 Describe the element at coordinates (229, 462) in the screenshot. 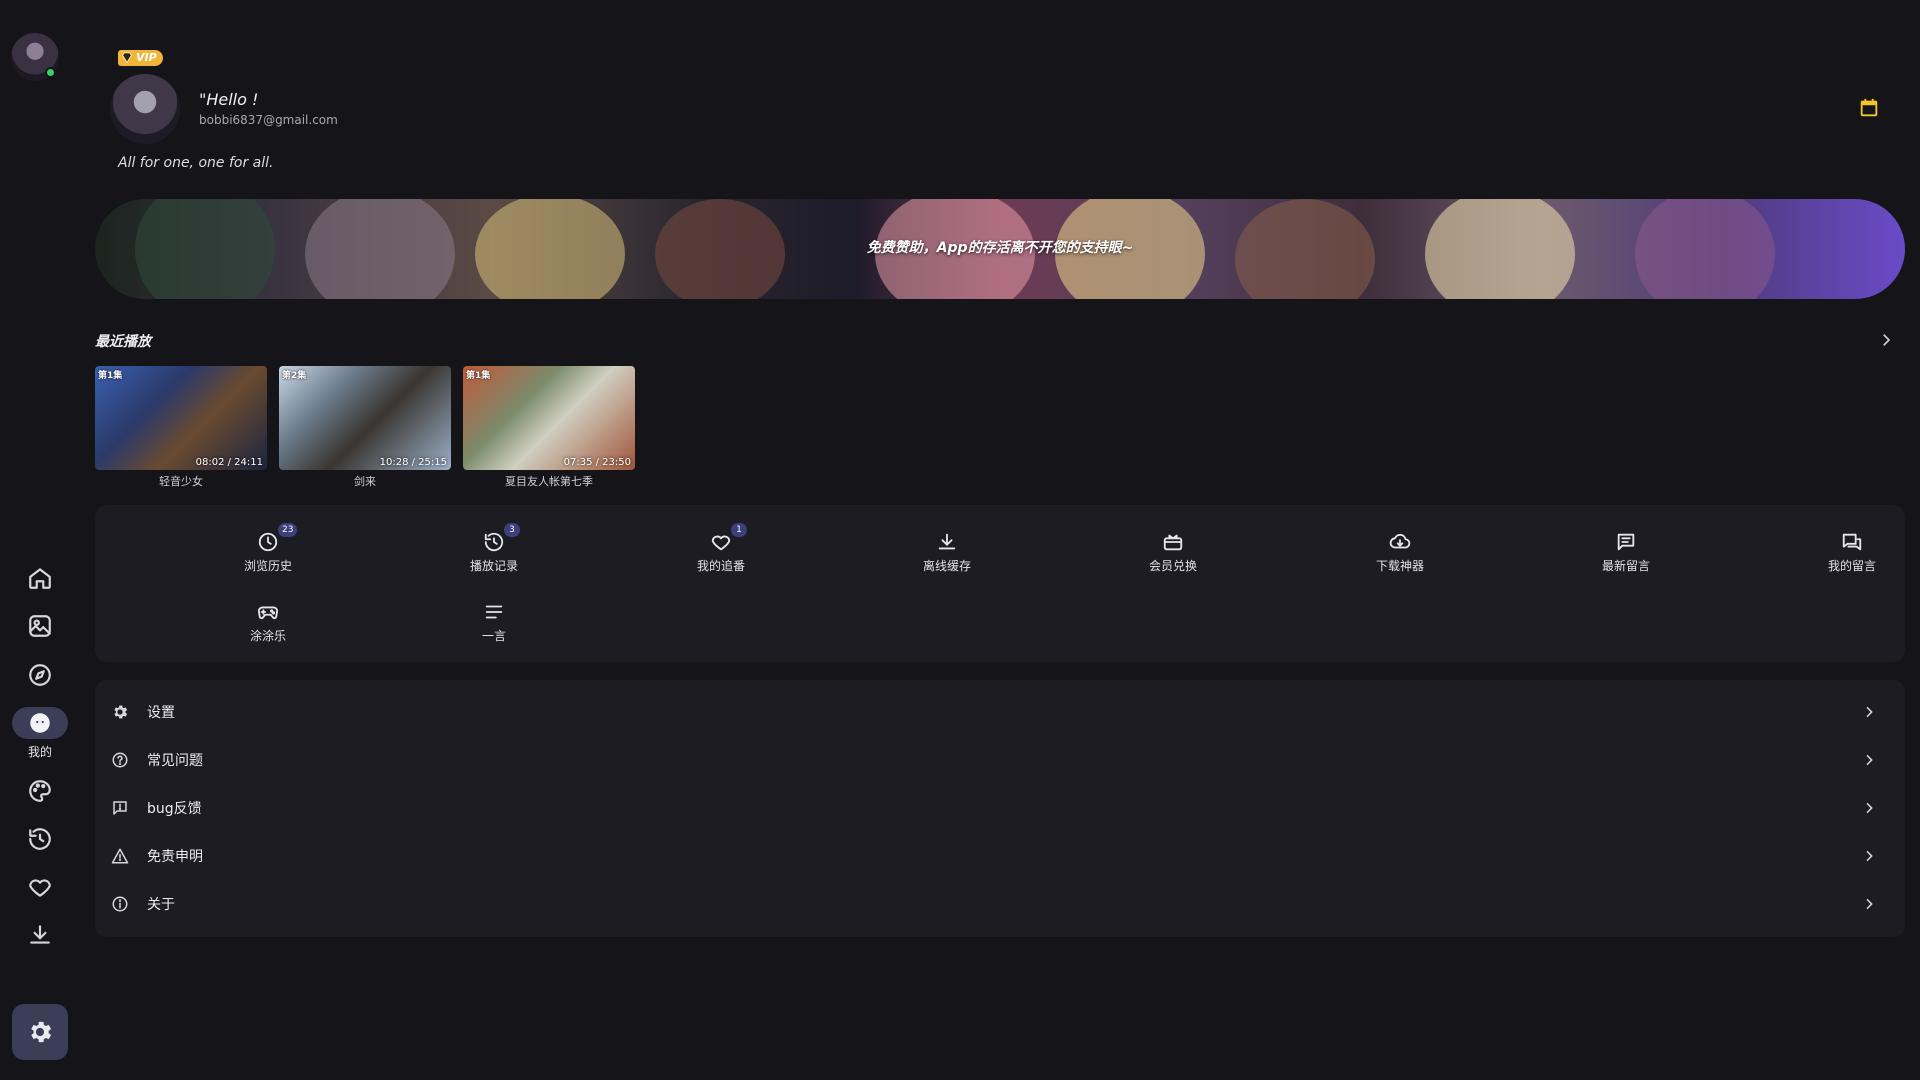

I see `progress-time: 08:02 / 24:11` at that location.